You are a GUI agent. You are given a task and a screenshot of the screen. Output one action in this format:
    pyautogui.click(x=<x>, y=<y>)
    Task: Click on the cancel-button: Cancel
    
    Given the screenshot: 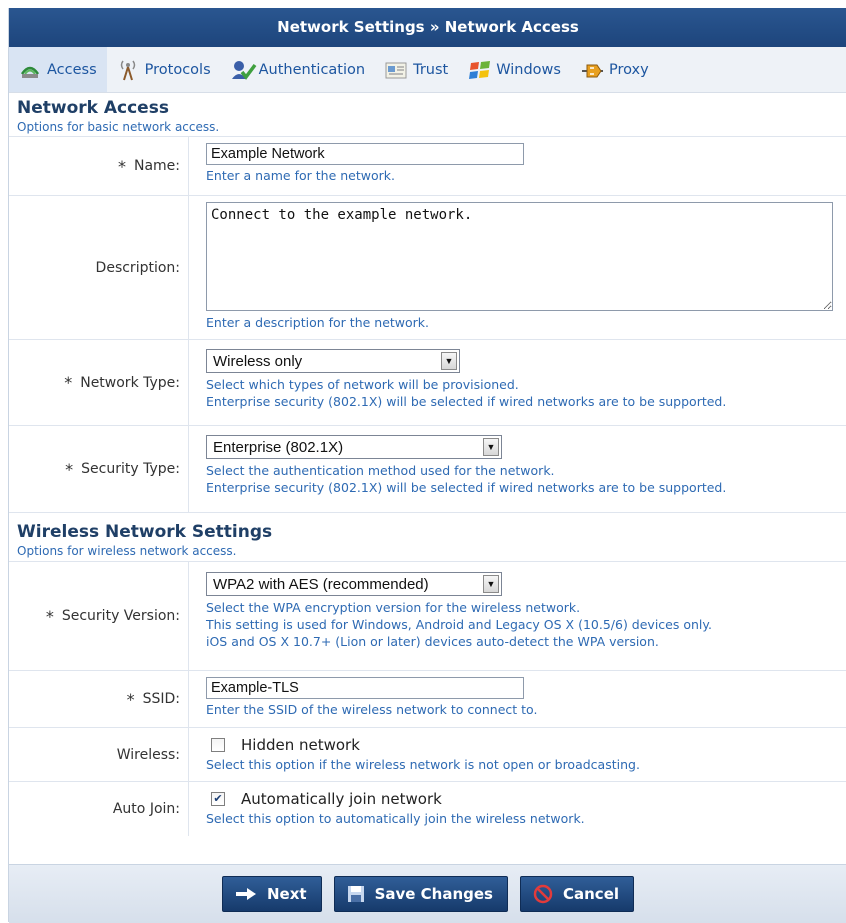 What is the action you would take?
    pyautogui.click(x=577, y=894)
    